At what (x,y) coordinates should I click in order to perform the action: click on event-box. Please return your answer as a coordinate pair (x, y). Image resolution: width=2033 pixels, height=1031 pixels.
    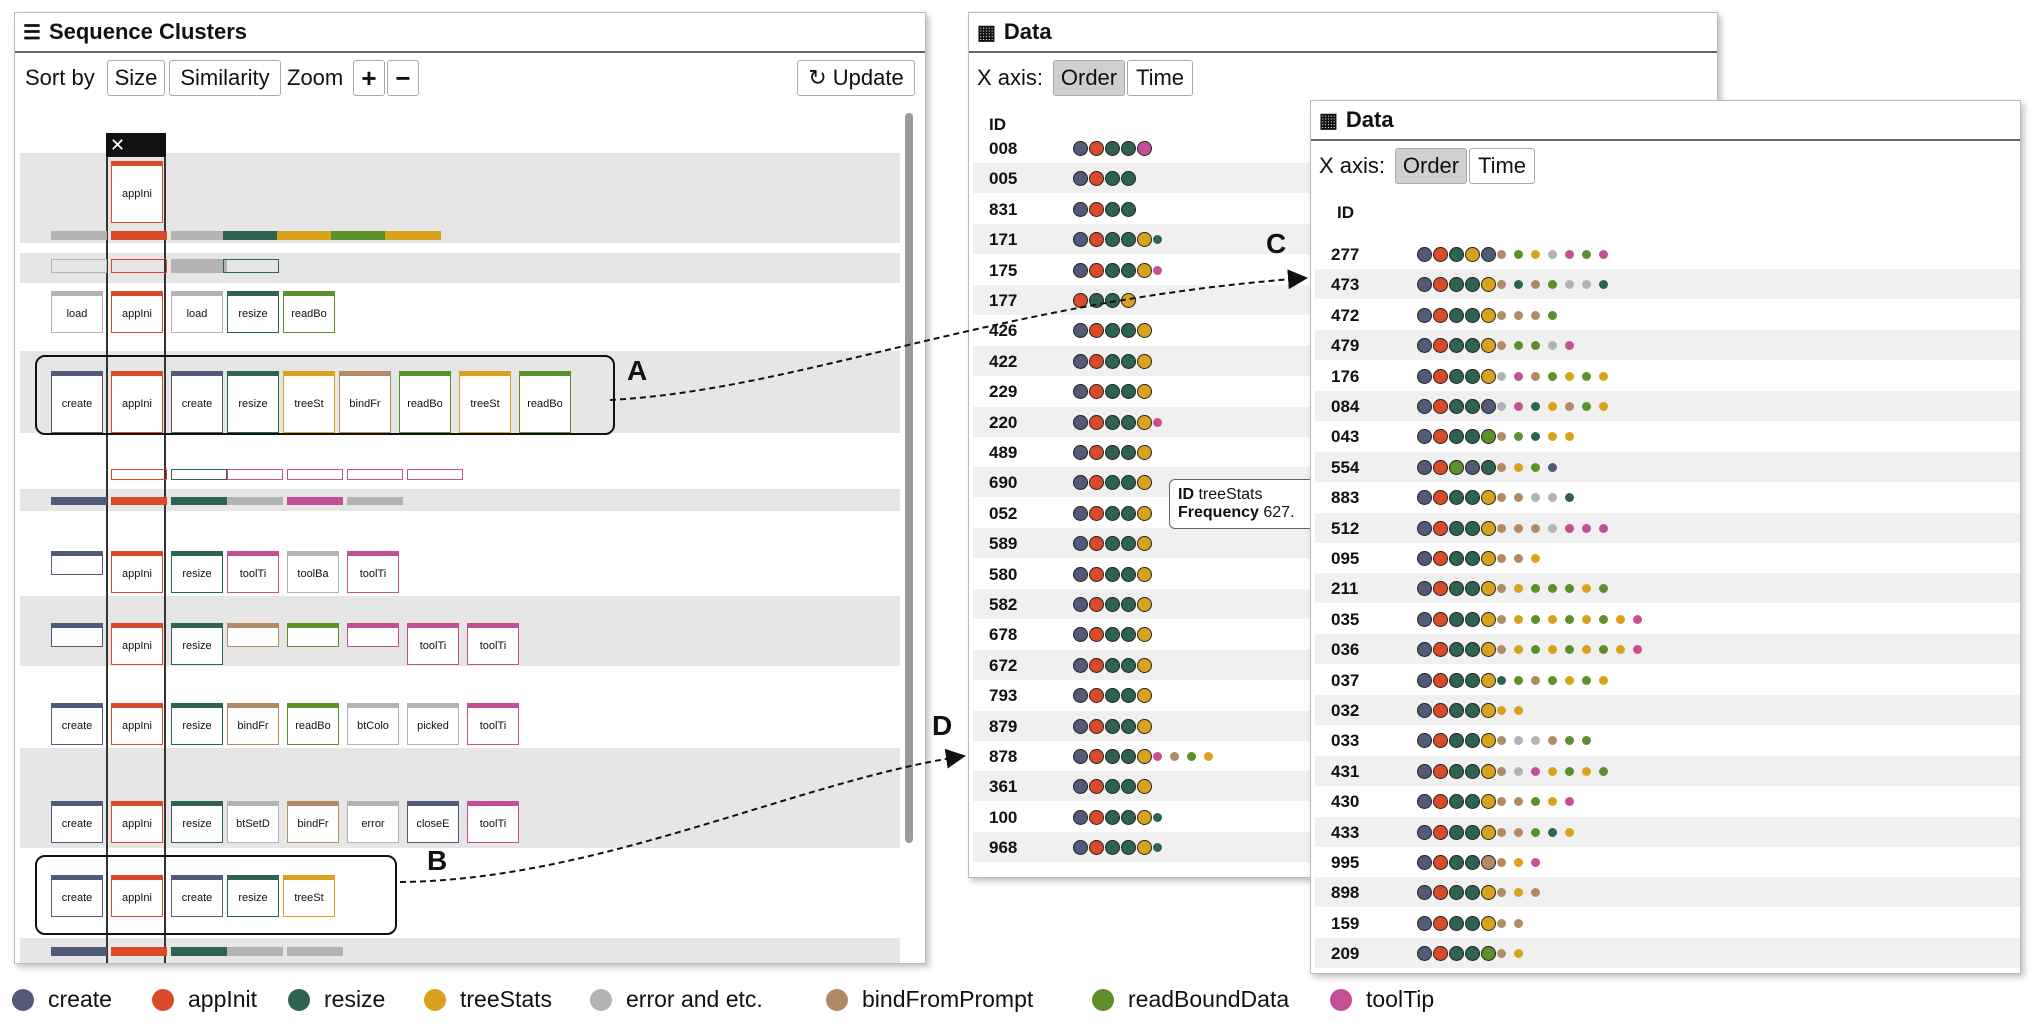
    Looking at the image, I should click on (253, 635).